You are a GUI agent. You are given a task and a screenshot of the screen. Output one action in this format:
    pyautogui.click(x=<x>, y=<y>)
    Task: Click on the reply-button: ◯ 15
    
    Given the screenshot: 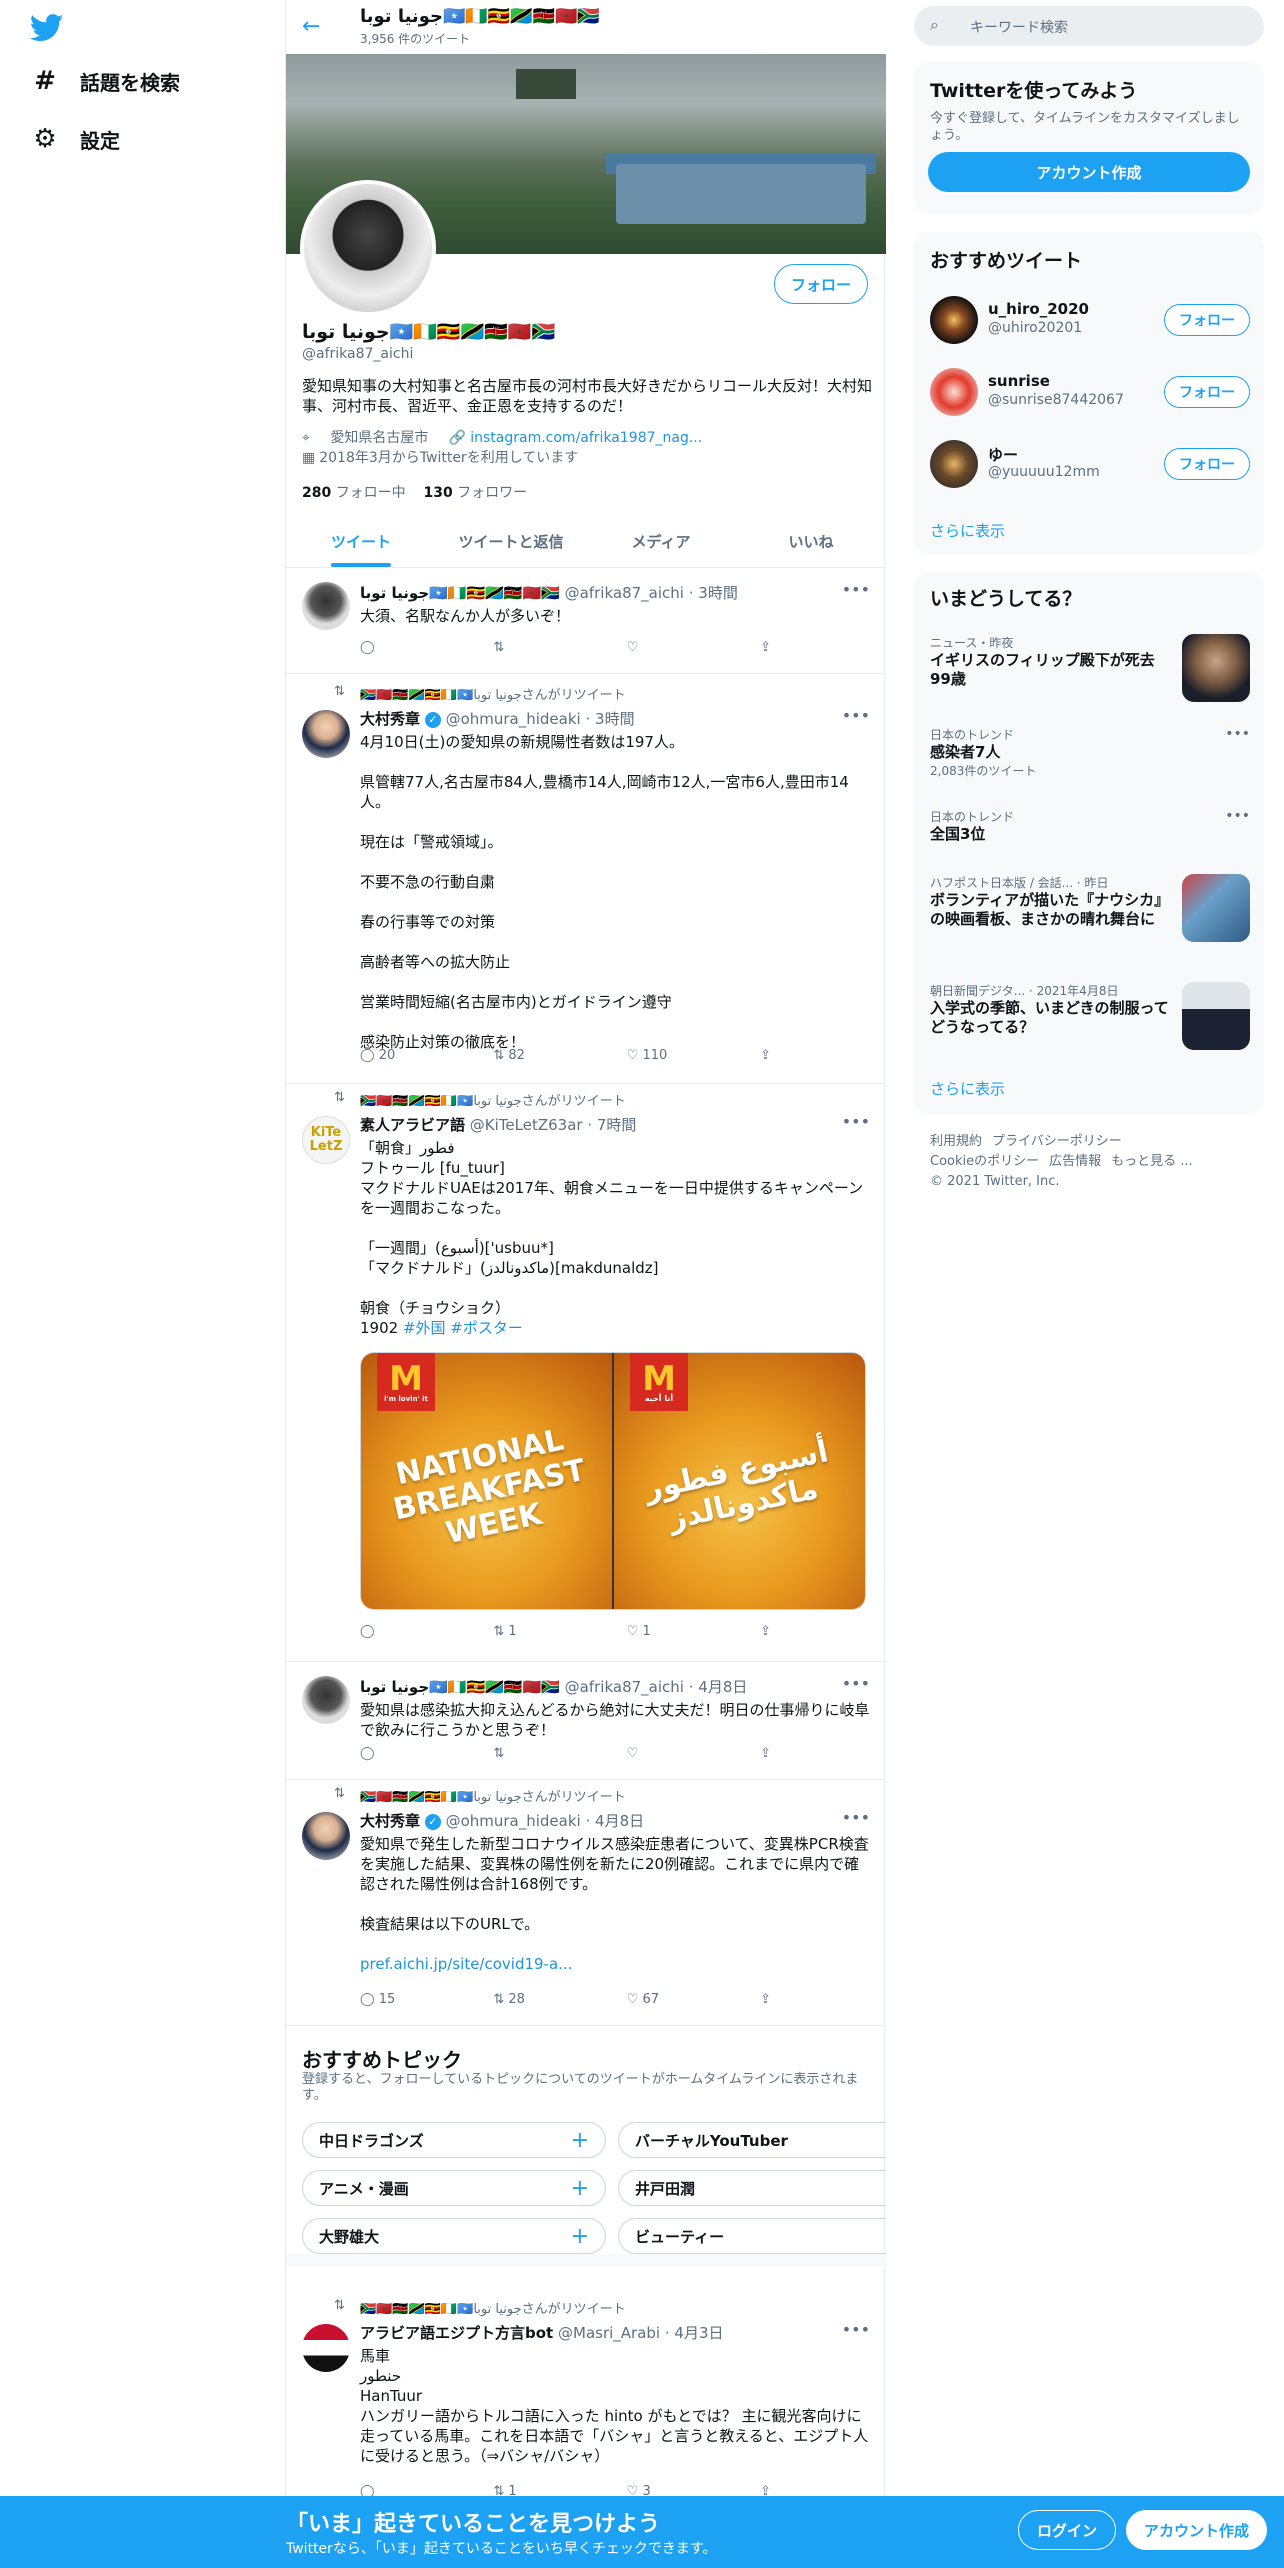 What is the action you would take?
    pyautogui.click(x=410, y=1999)
    